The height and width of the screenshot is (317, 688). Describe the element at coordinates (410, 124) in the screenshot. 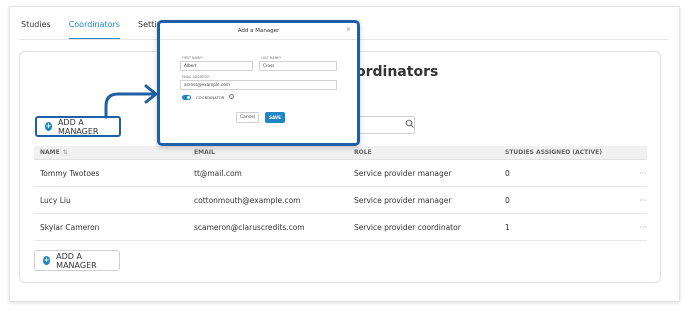

I see `search-icon` at that location.